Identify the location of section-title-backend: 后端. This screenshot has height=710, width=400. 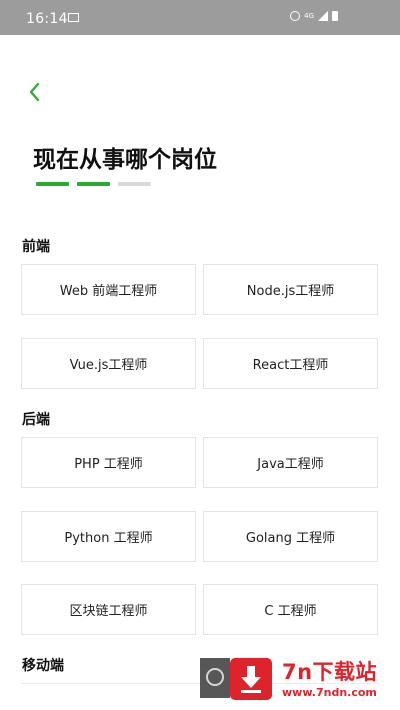
(36, 420).